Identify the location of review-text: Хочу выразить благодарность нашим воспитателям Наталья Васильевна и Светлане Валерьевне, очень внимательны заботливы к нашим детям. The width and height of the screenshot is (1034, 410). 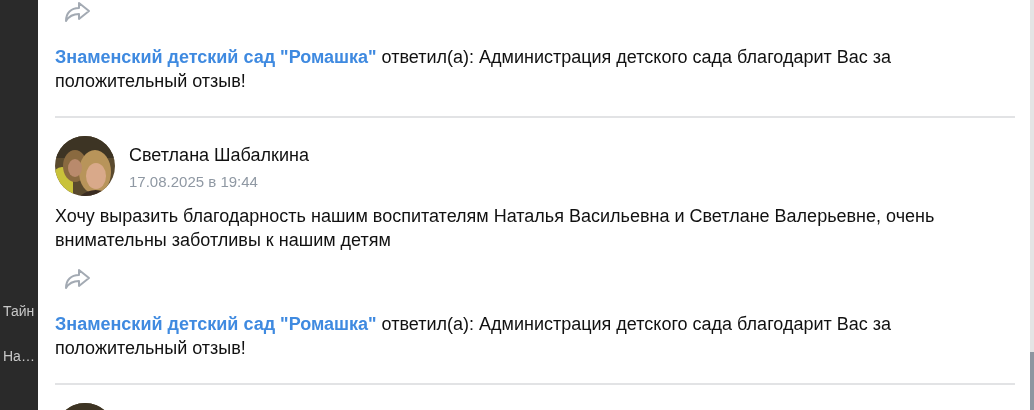
(495, 228).